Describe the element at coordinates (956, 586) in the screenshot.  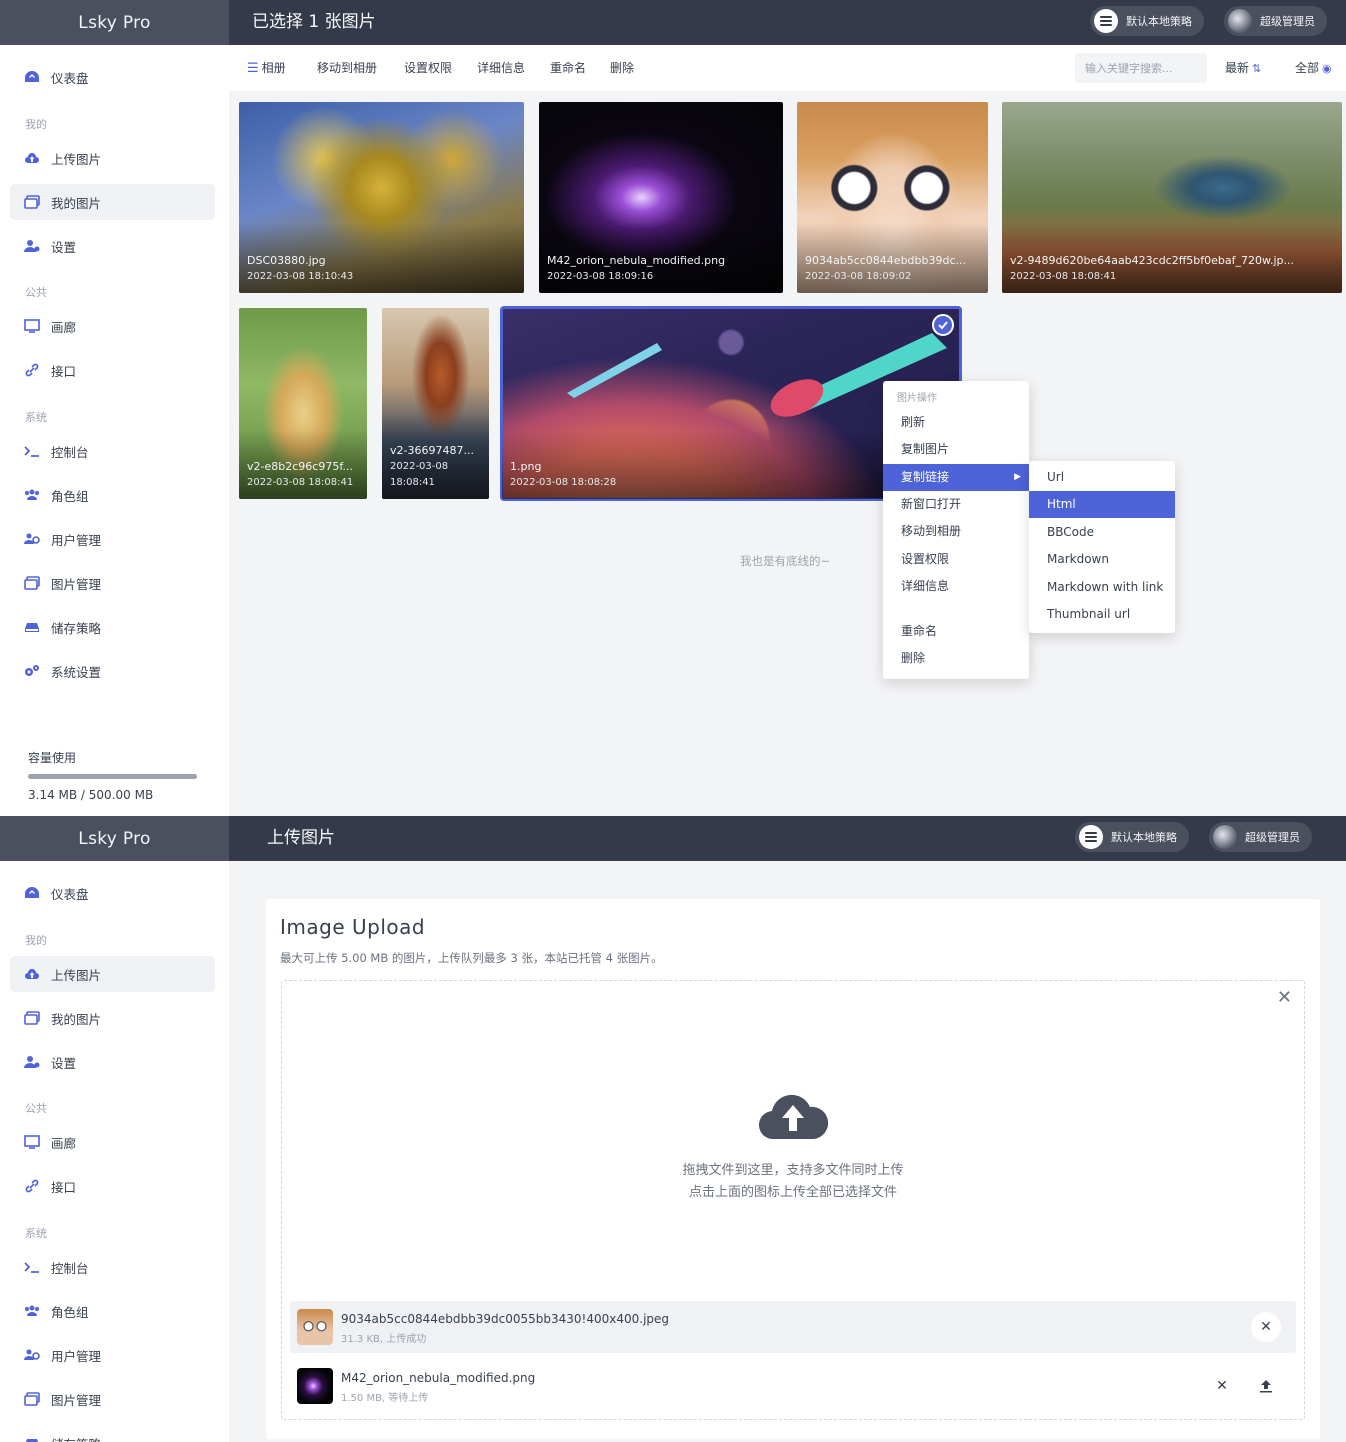
I see `menu-item-details: 详细信息` at that location.